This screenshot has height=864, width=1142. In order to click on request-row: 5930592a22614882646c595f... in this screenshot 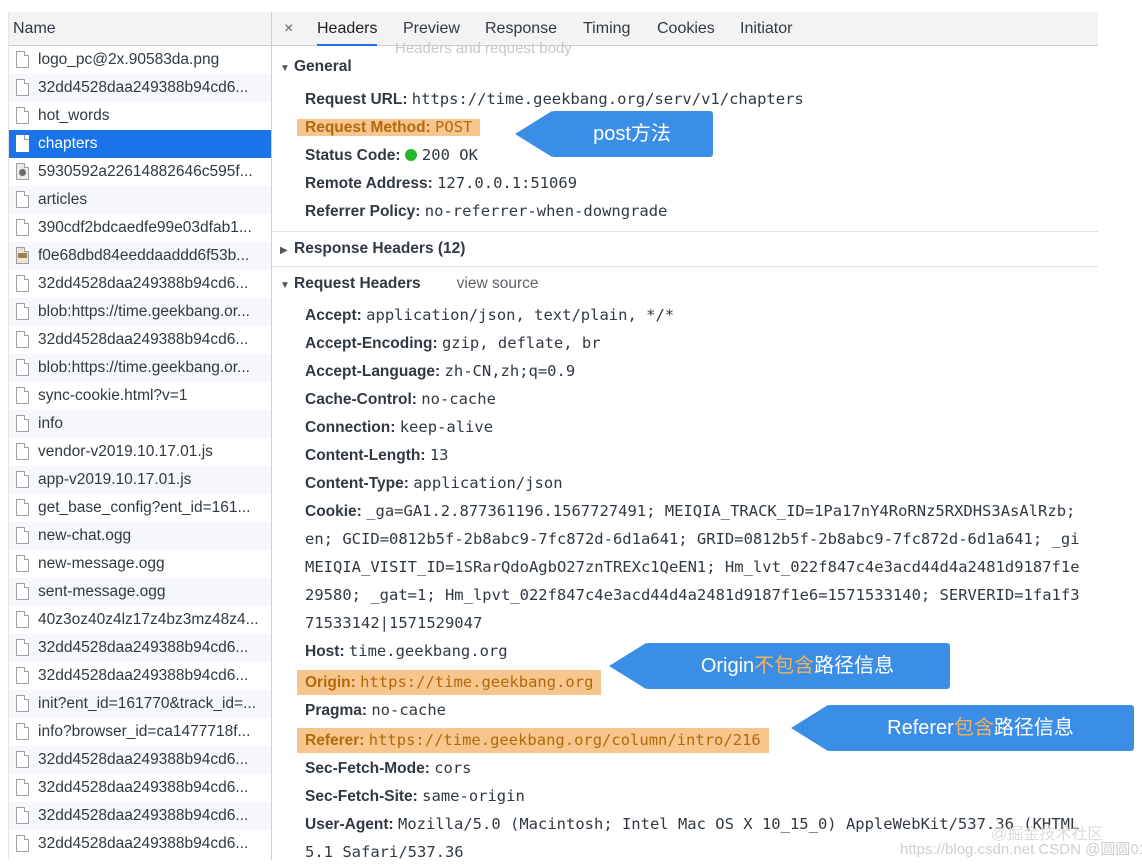, I will do `click(140, 172)`.